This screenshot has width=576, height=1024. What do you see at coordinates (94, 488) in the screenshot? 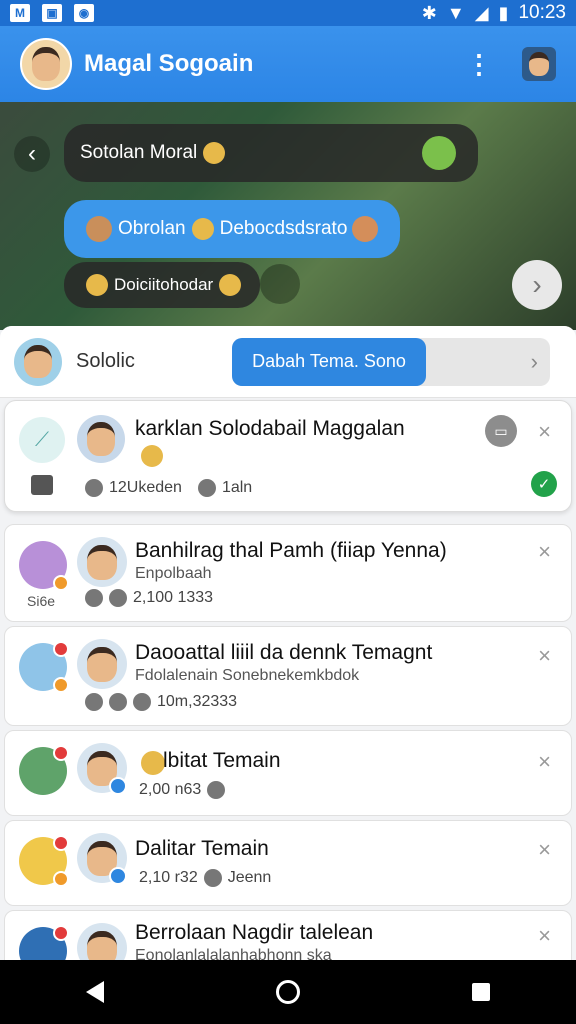
I see `comment-icon` at bounding box center [94, 488].